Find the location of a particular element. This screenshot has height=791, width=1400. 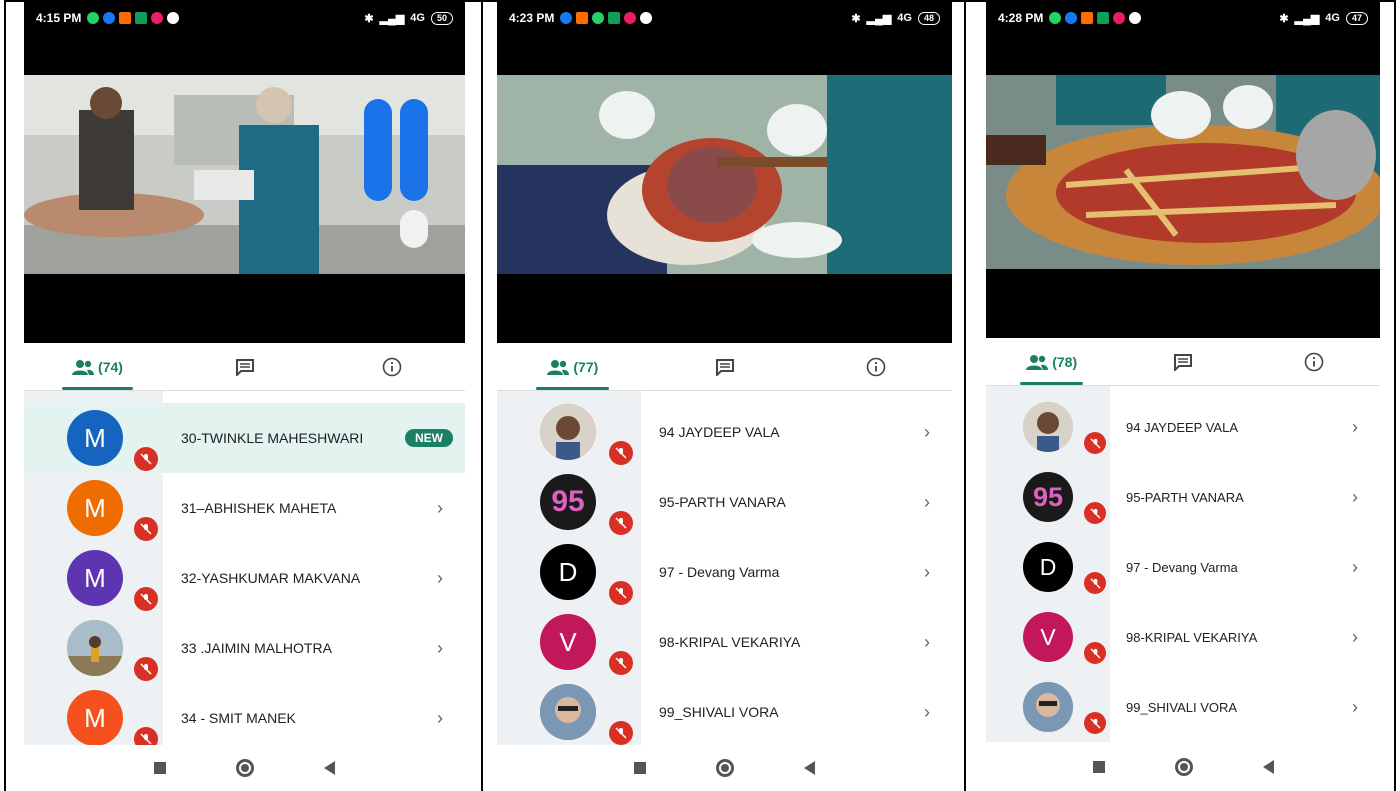

participant-name: 94 JAYDEEP VALA is located at coordinates (1182, 427).